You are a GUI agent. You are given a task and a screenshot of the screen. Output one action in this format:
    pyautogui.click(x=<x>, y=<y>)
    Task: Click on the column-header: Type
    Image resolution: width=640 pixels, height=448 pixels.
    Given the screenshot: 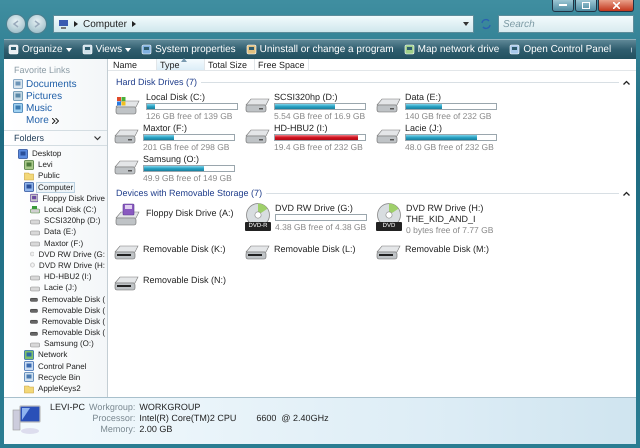 What is the action you would take?
    pyautogui.click(x=181, y=64)
    